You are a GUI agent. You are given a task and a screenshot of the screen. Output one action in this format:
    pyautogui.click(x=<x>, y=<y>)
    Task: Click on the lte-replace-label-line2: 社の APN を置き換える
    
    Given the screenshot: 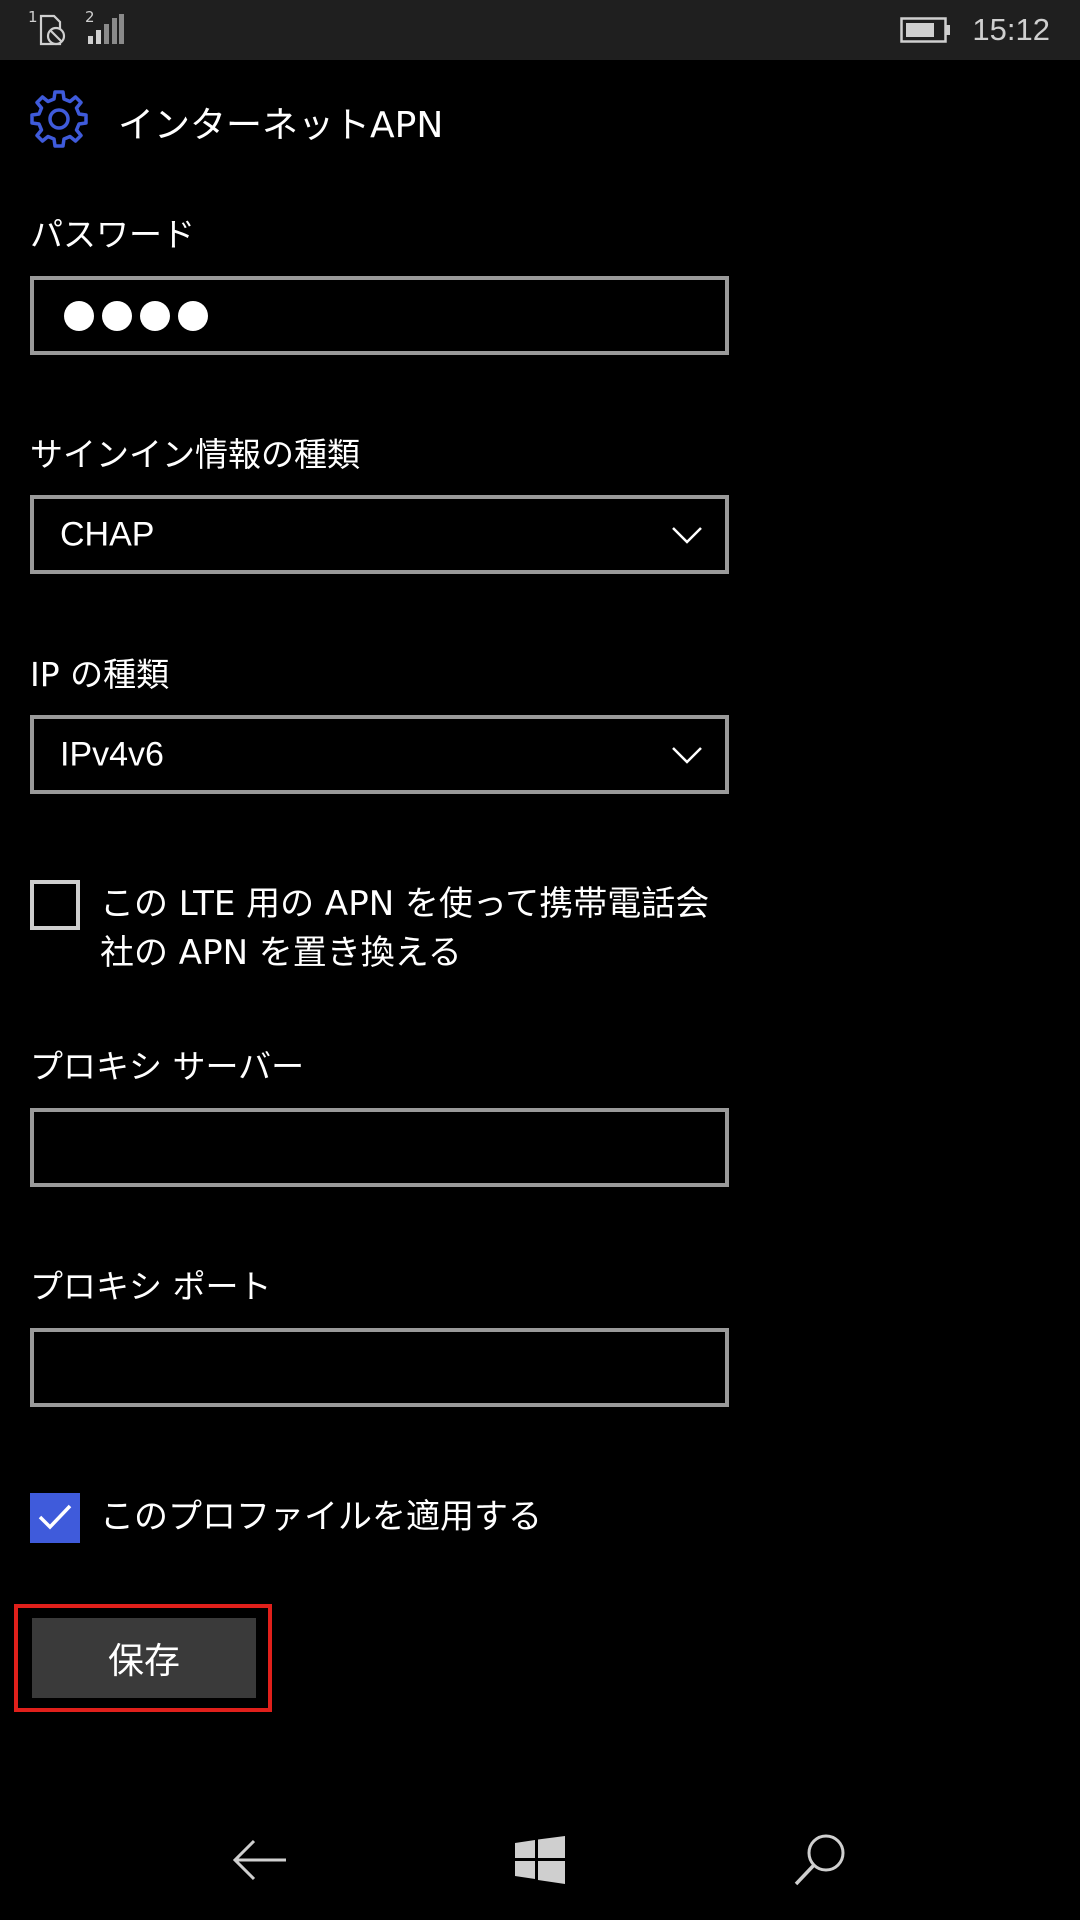 What is the action you would take?
    pyautogui.click(x=281, y=953)
    